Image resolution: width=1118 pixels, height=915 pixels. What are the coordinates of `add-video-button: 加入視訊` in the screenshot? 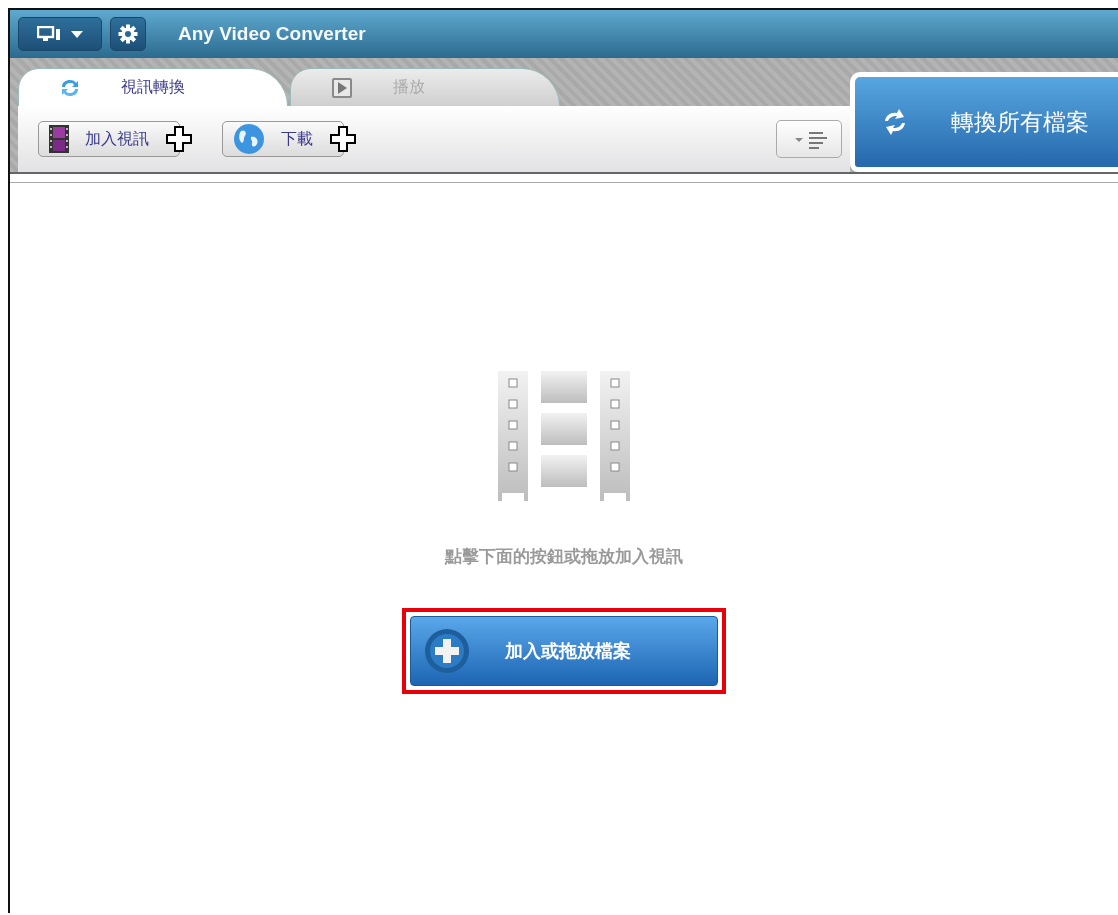 It's located at (109, 139).